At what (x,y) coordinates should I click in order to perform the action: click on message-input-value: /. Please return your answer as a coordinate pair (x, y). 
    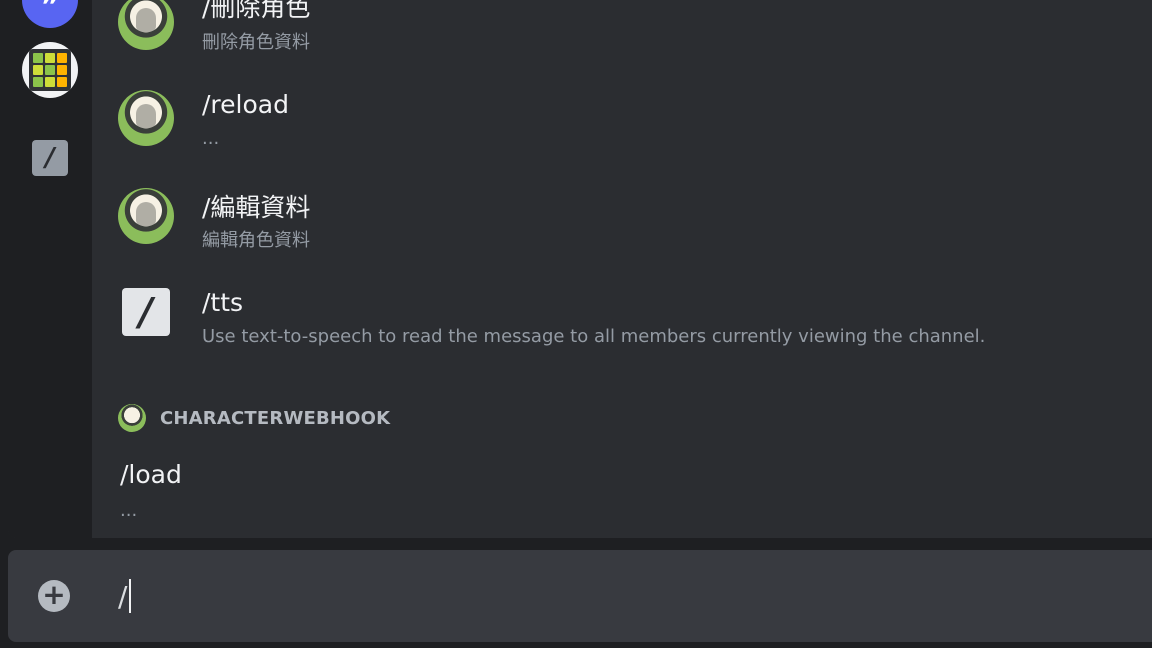
    Looking at the image, I should click on (123, 596).